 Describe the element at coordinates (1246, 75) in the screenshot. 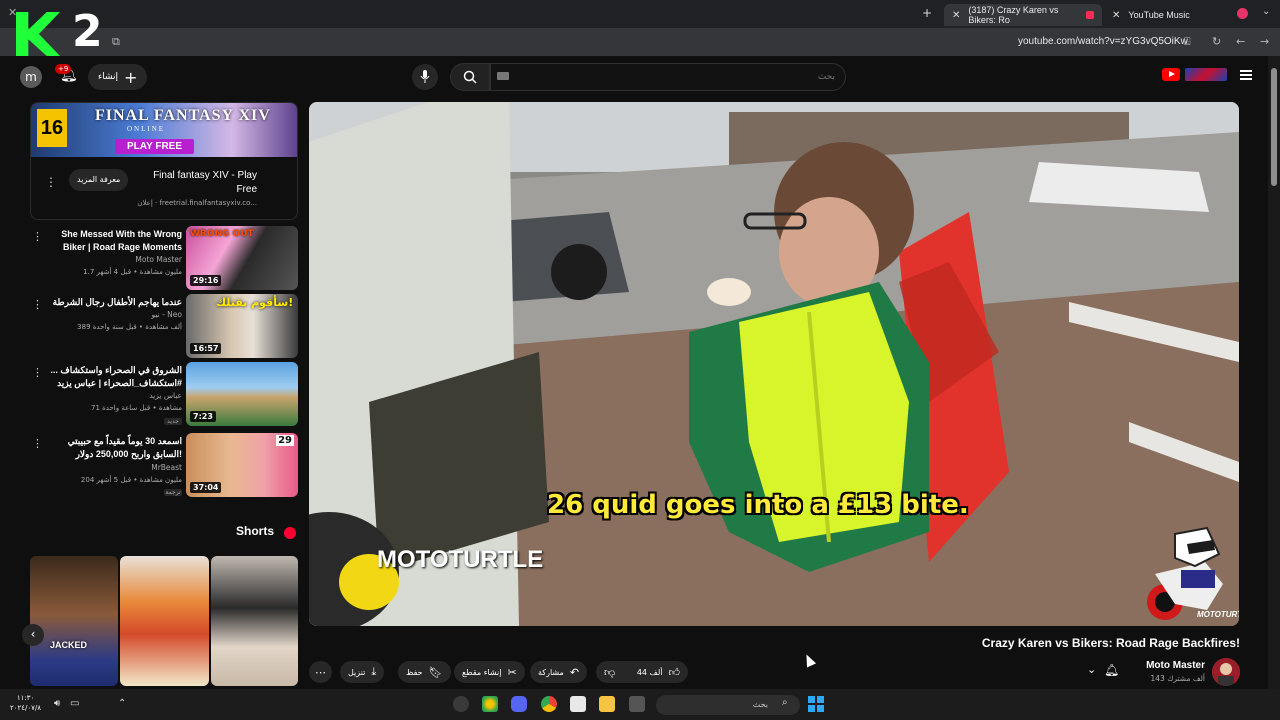

I see `menu-icon` at that location.